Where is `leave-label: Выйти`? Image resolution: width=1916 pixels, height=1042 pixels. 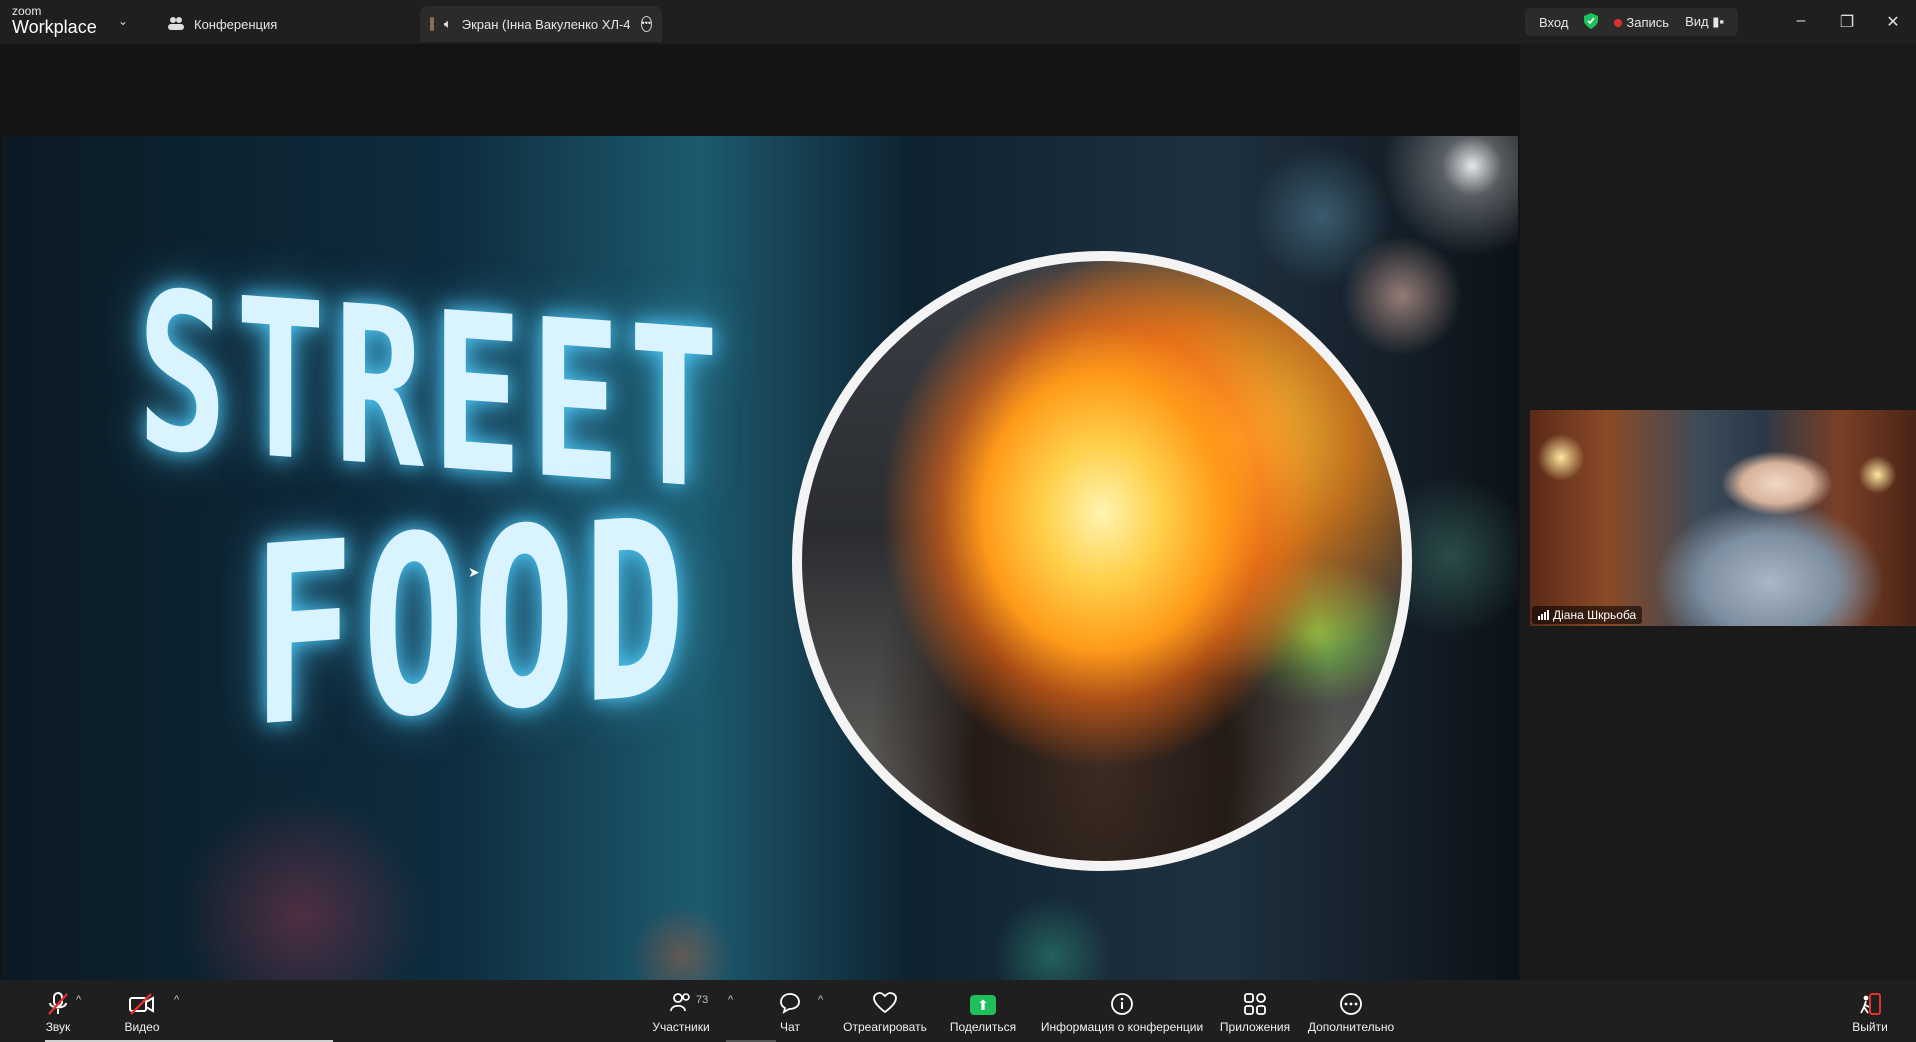 leave-label: Выйти is located at coordinates (1870, 1027).